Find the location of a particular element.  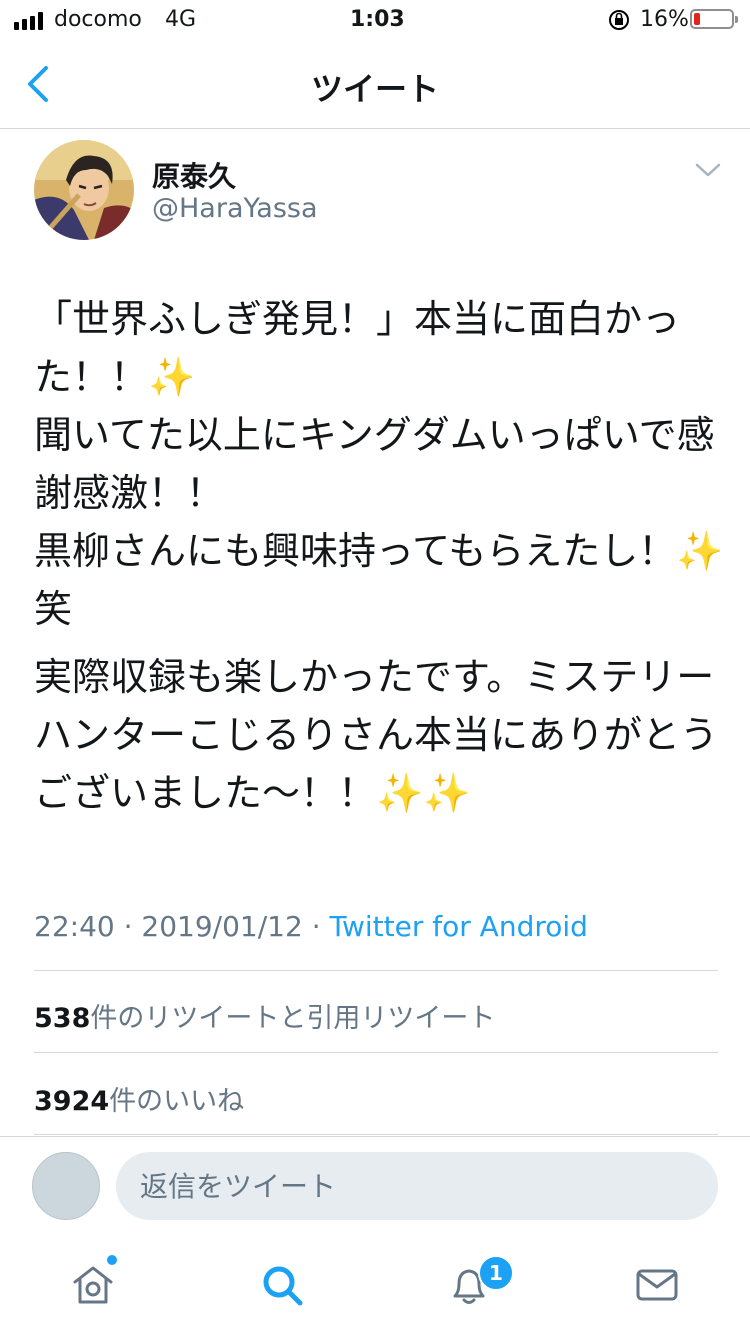

orientation-lock-icon is located at coordinates (619, 20).